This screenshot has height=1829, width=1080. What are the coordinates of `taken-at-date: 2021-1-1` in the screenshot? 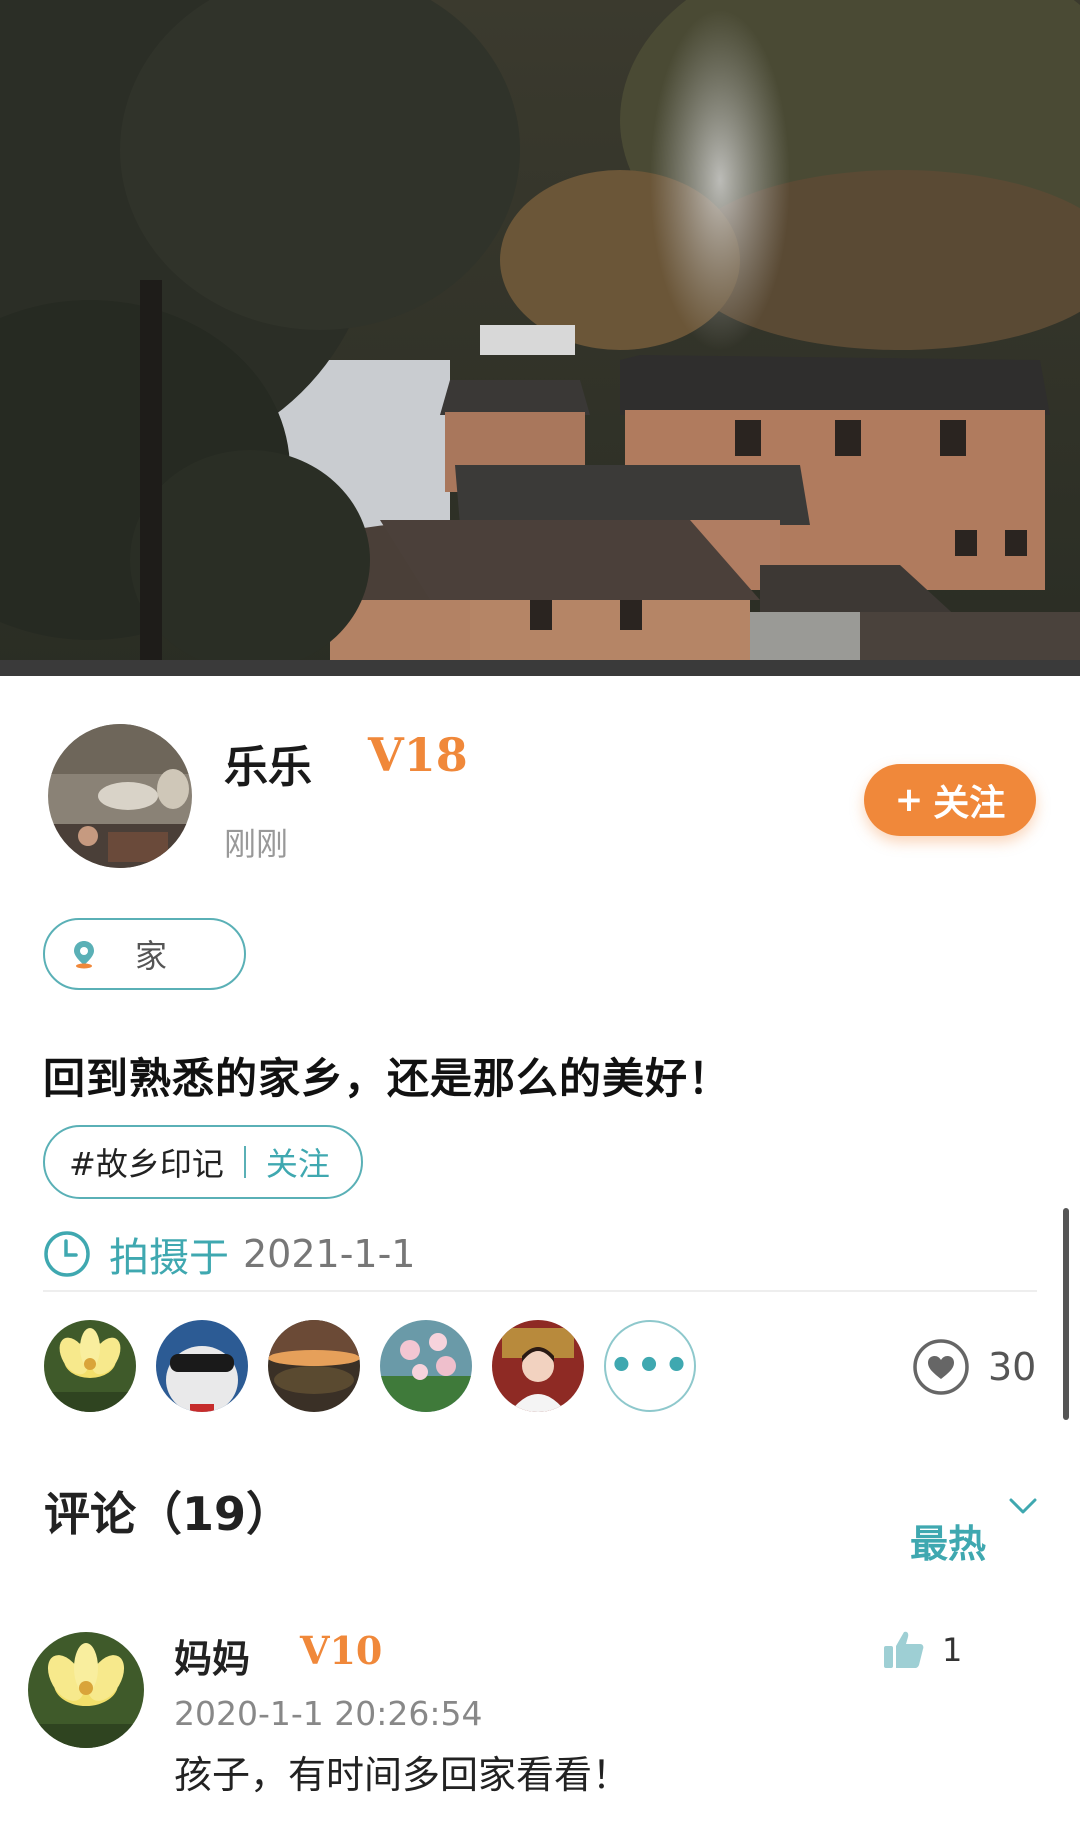 It's located at (329, 1254).